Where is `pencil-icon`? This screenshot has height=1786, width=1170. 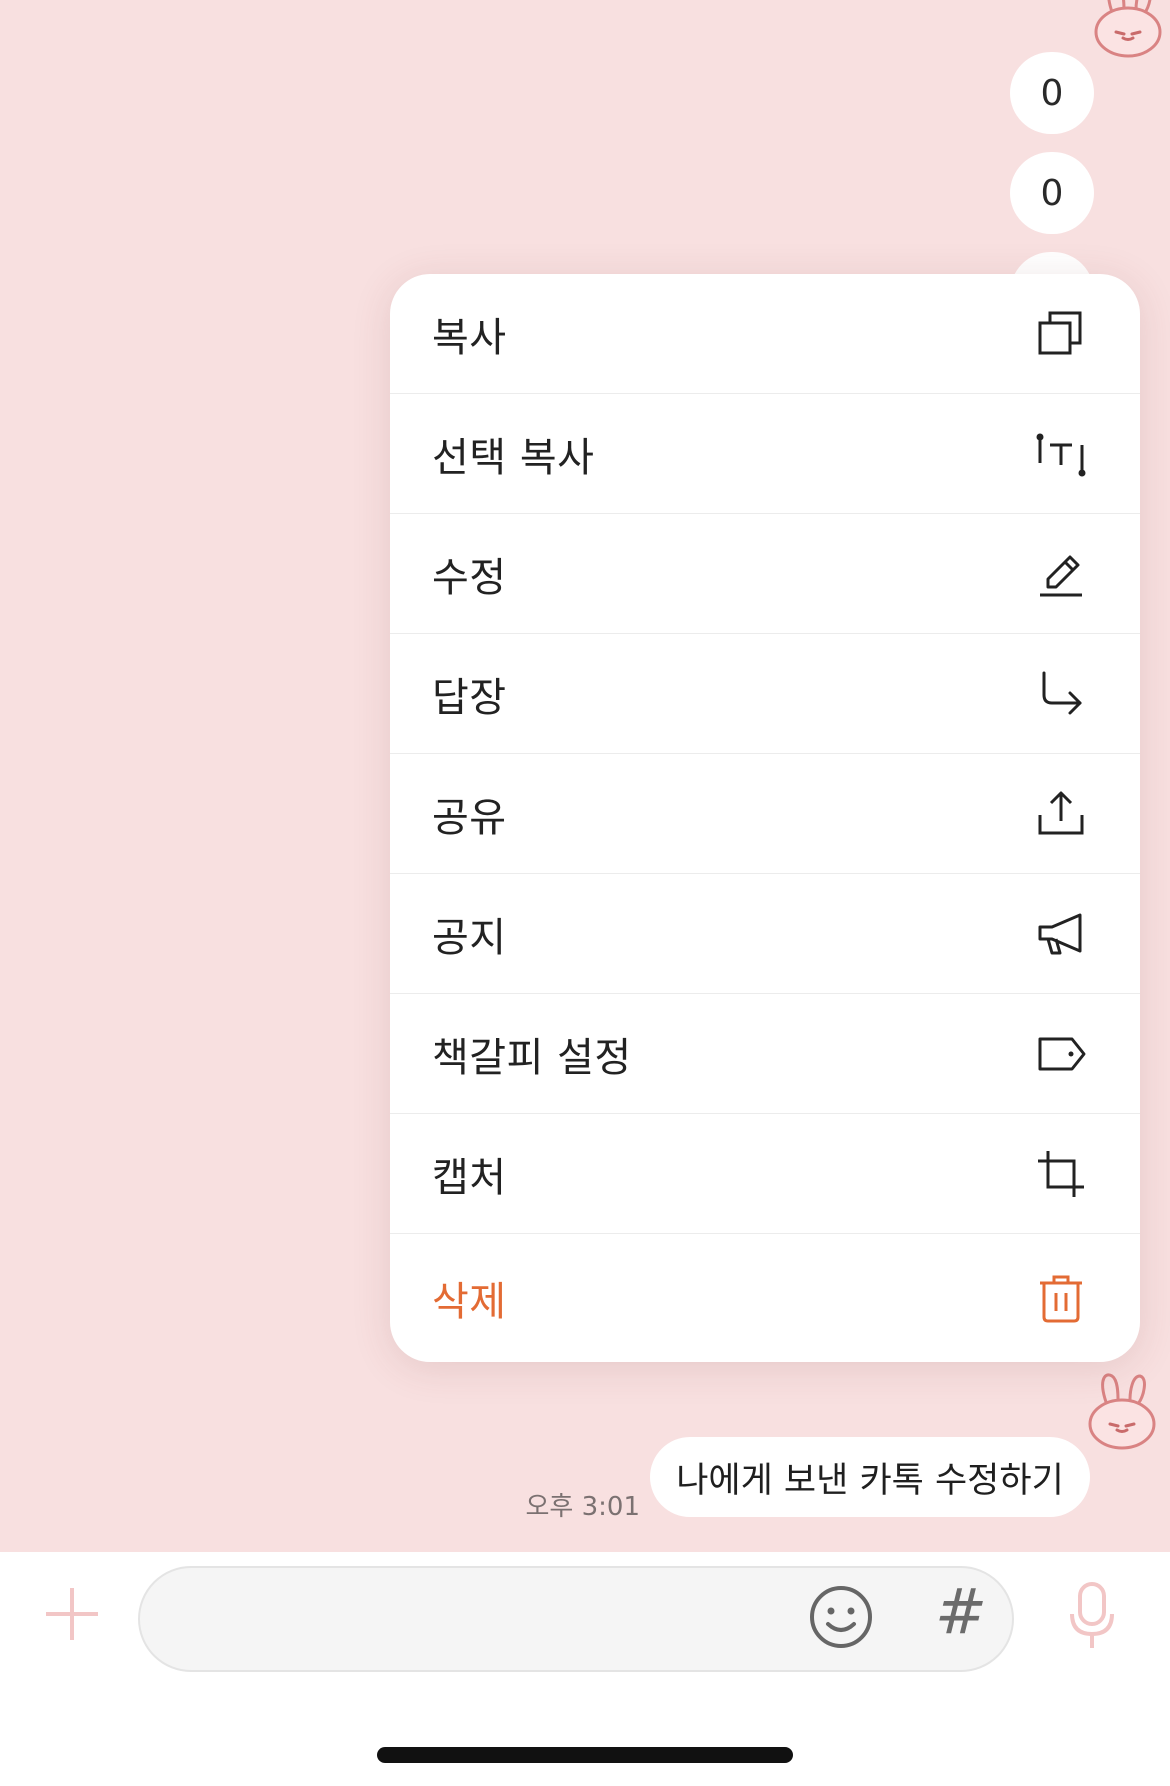 pencil-icon is located at coordinates (1061, 574).